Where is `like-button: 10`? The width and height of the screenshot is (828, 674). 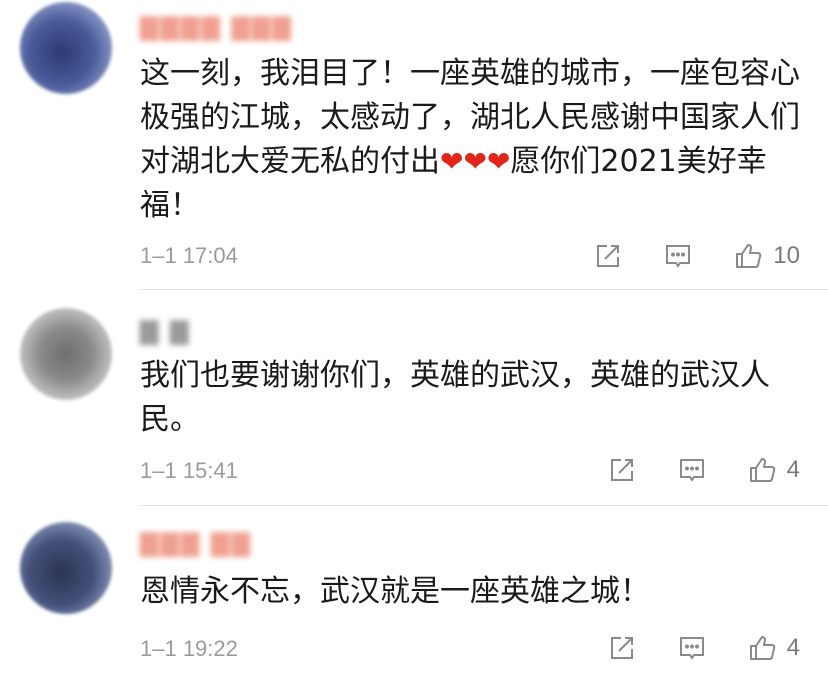
like-button: 10 is located at coordinates (766, 256).